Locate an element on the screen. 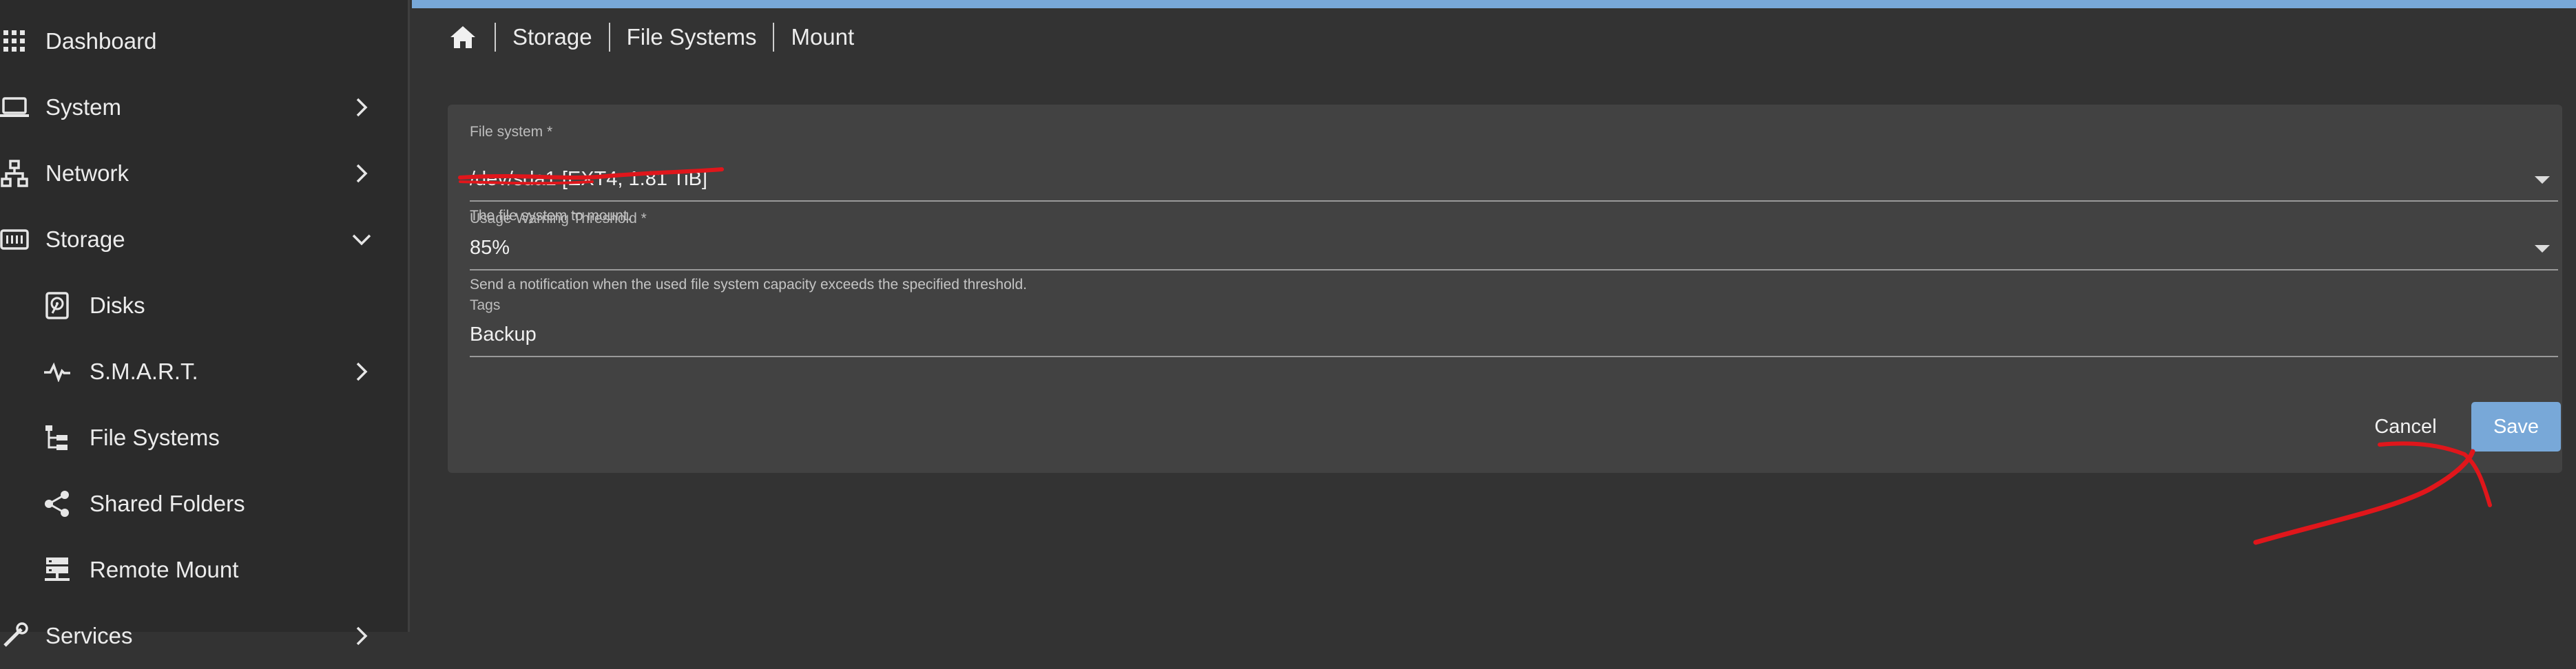 This screenshot has height=669, width=2576. sidebar-item-label: File Systems is located at coordinates (155, 437).